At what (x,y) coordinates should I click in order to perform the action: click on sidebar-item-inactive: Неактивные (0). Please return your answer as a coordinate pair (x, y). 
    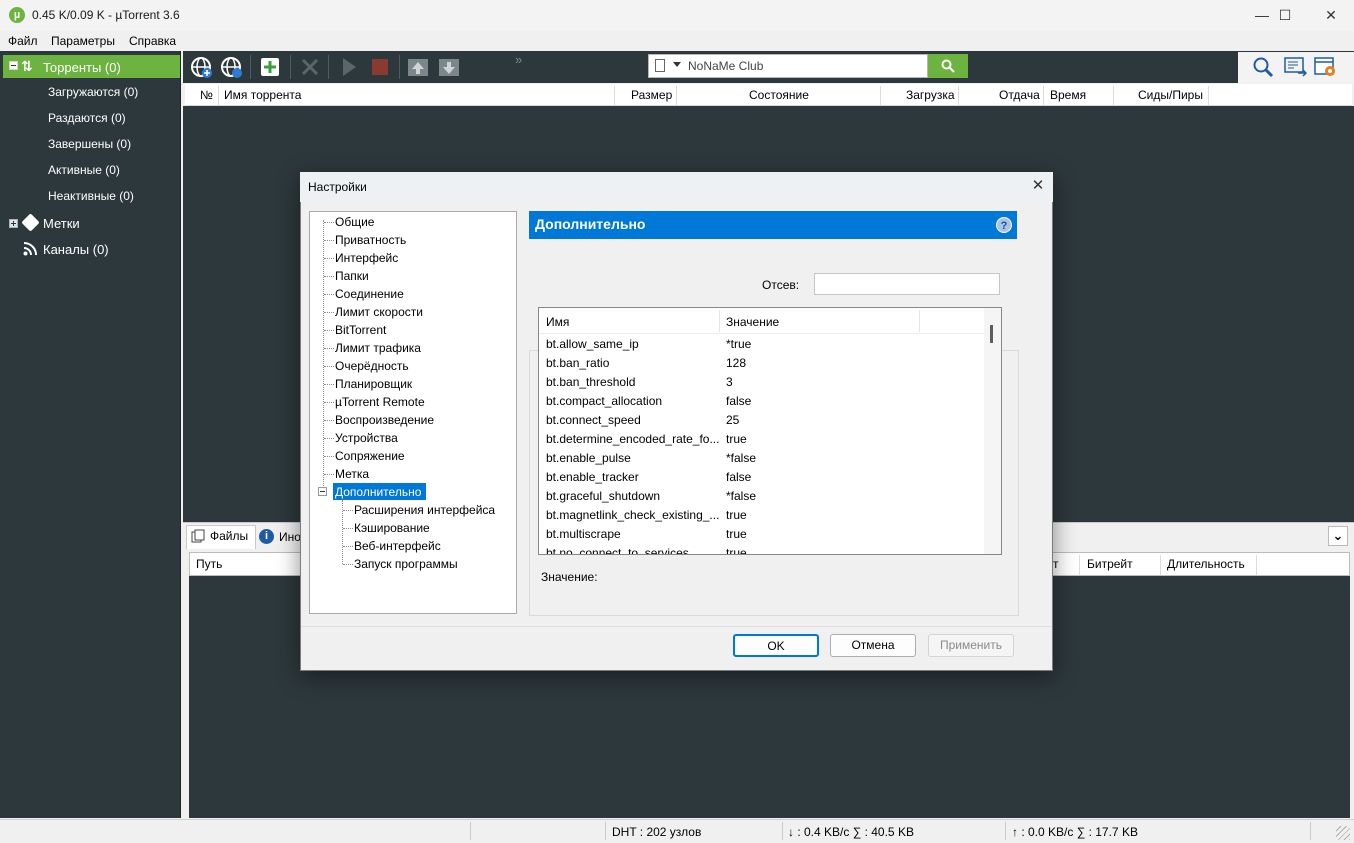
    Looking at the image, I should click on (91, 196).